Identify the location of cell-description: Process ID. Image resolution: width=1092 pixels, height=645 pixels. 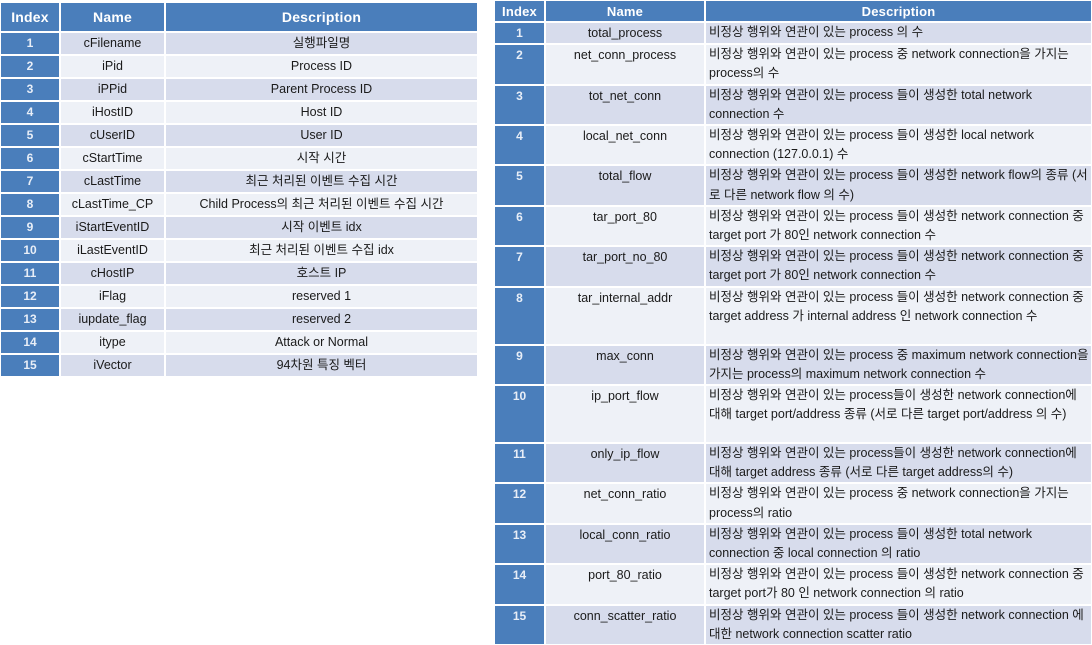
(321, 66).